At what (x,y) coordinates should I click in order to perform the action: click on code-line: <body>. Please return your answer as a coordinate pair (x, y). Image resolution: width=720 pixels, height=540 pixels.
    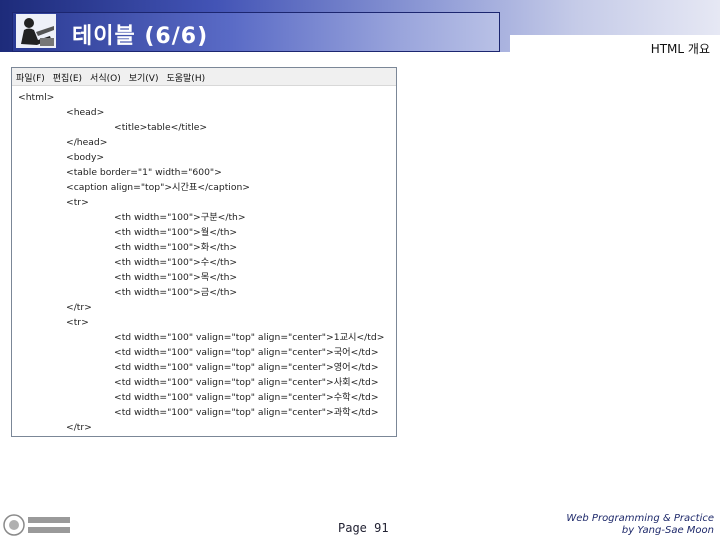
    Looking at the image, I should click on (85, 157).